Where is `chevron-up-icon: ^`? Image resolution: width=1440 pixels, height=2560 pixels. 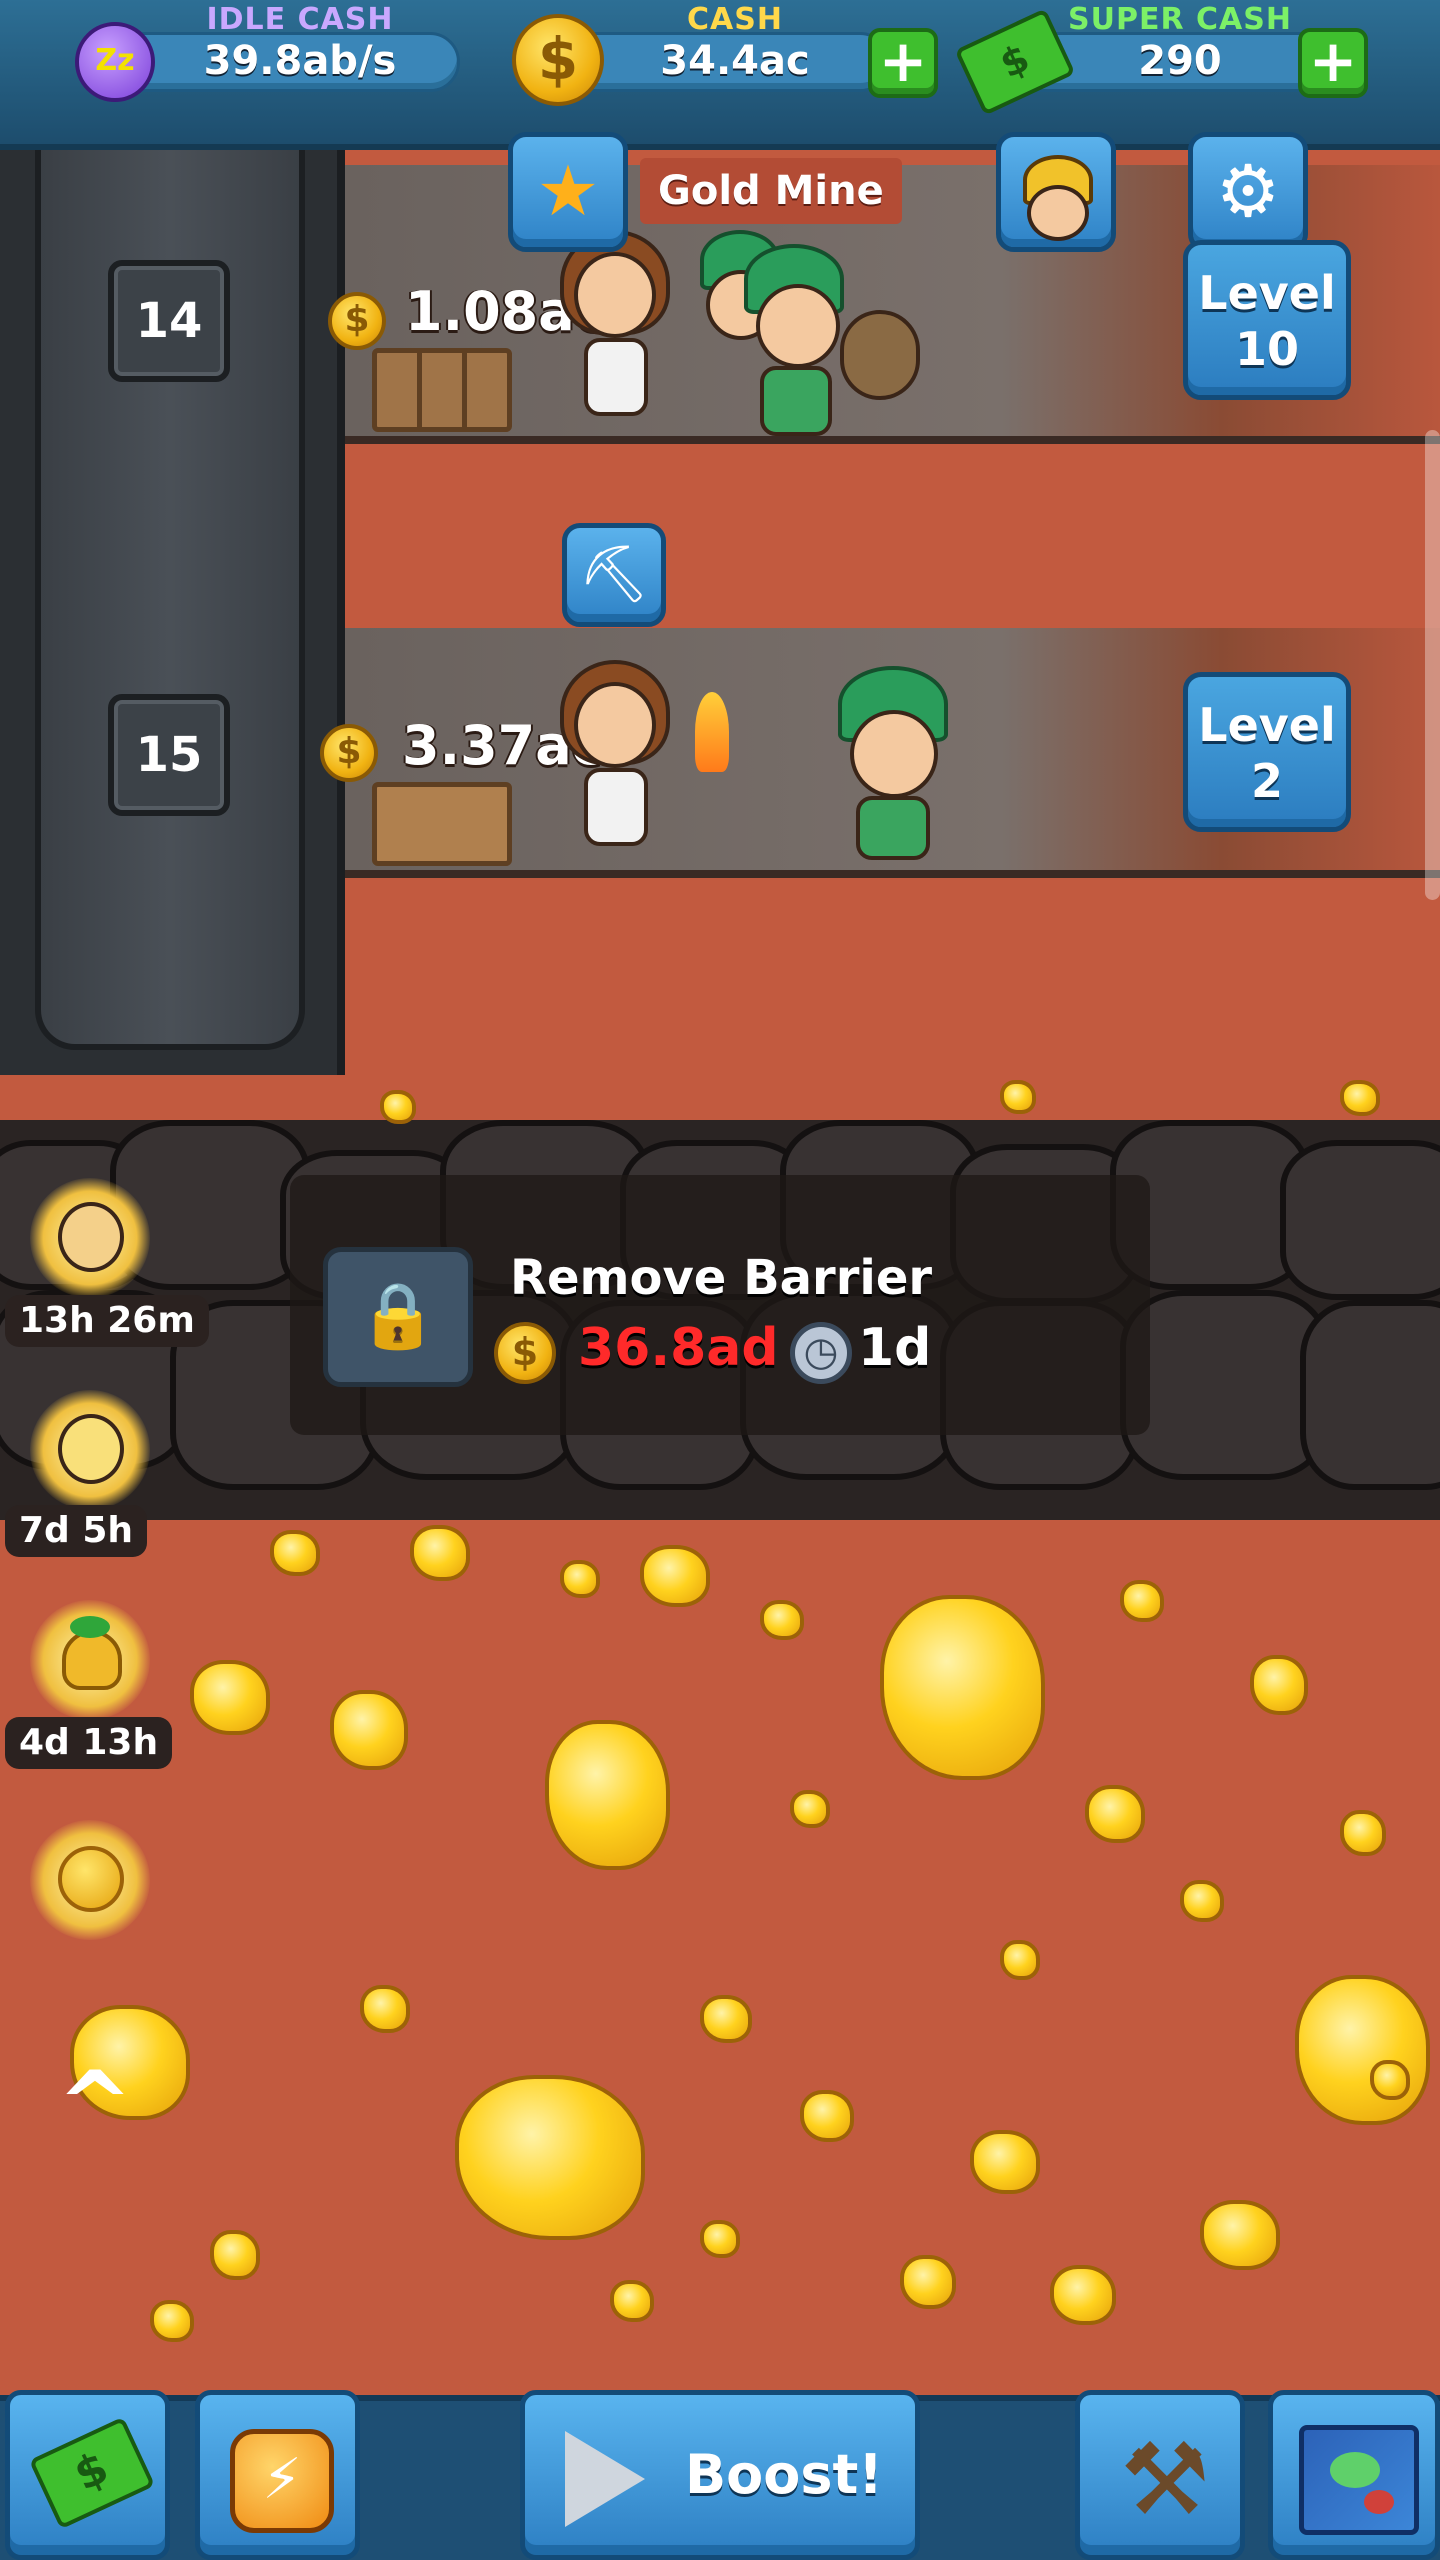
chevron-up-icon: ^ is located at coordinates (95, 2105).